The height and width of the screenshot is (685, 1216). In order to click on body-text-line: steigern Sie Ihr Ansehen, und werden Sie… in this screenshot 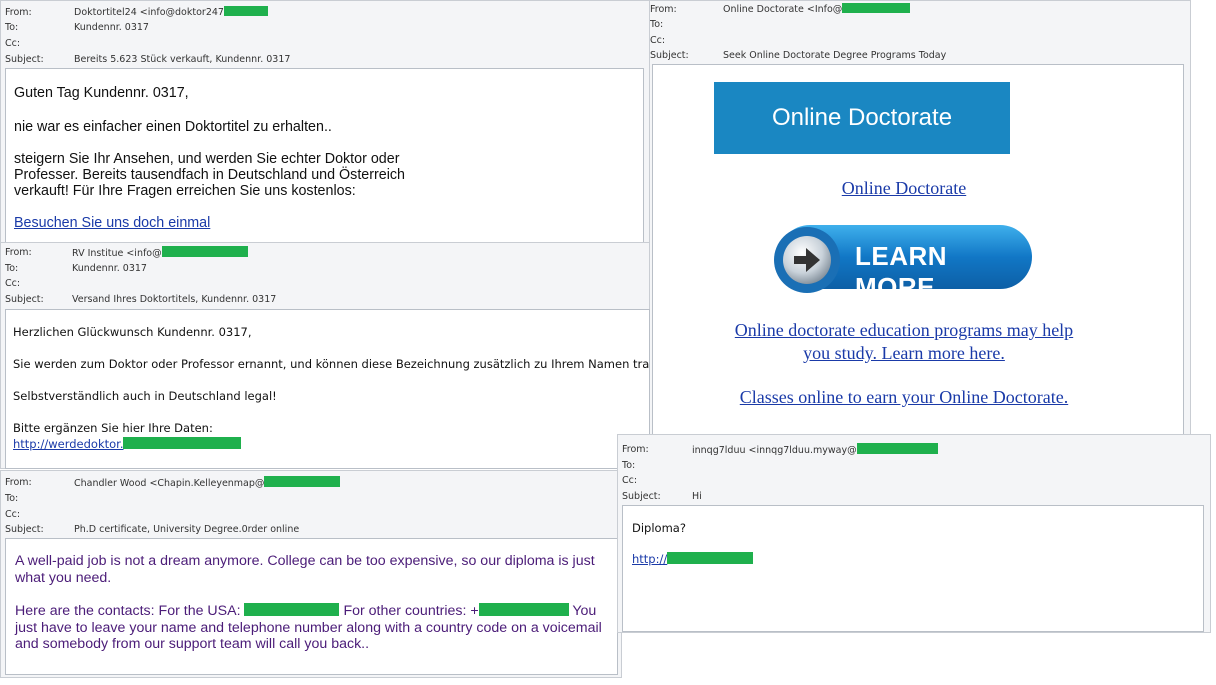, I will do `click(207, 159)`.